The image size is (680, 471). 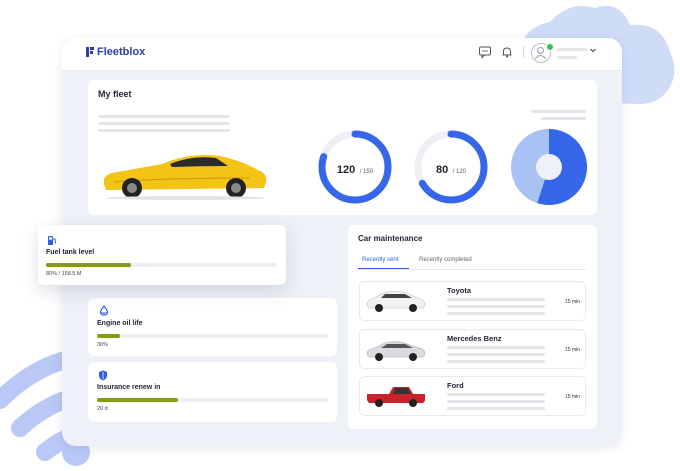 What do you see at coordinates (90, 52) in the screenshot?
I see `logo-icon` at bounding box center [90, 52].